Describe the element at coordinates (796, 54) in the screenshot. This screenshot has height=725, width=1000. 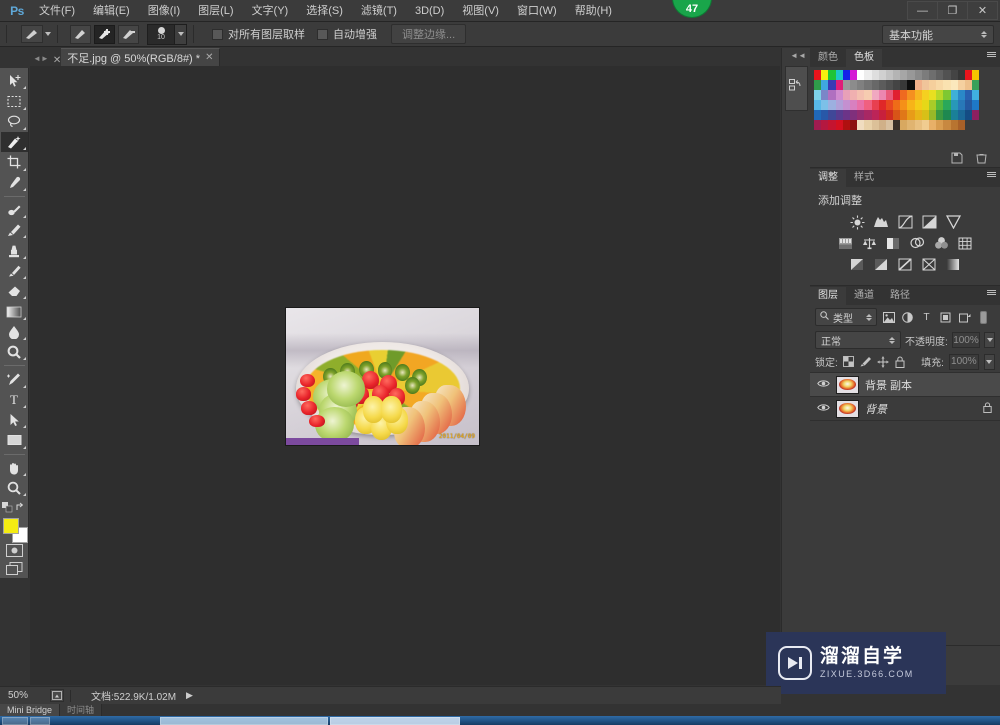
I see `dock-expand-icon: ◄◄` at that location.